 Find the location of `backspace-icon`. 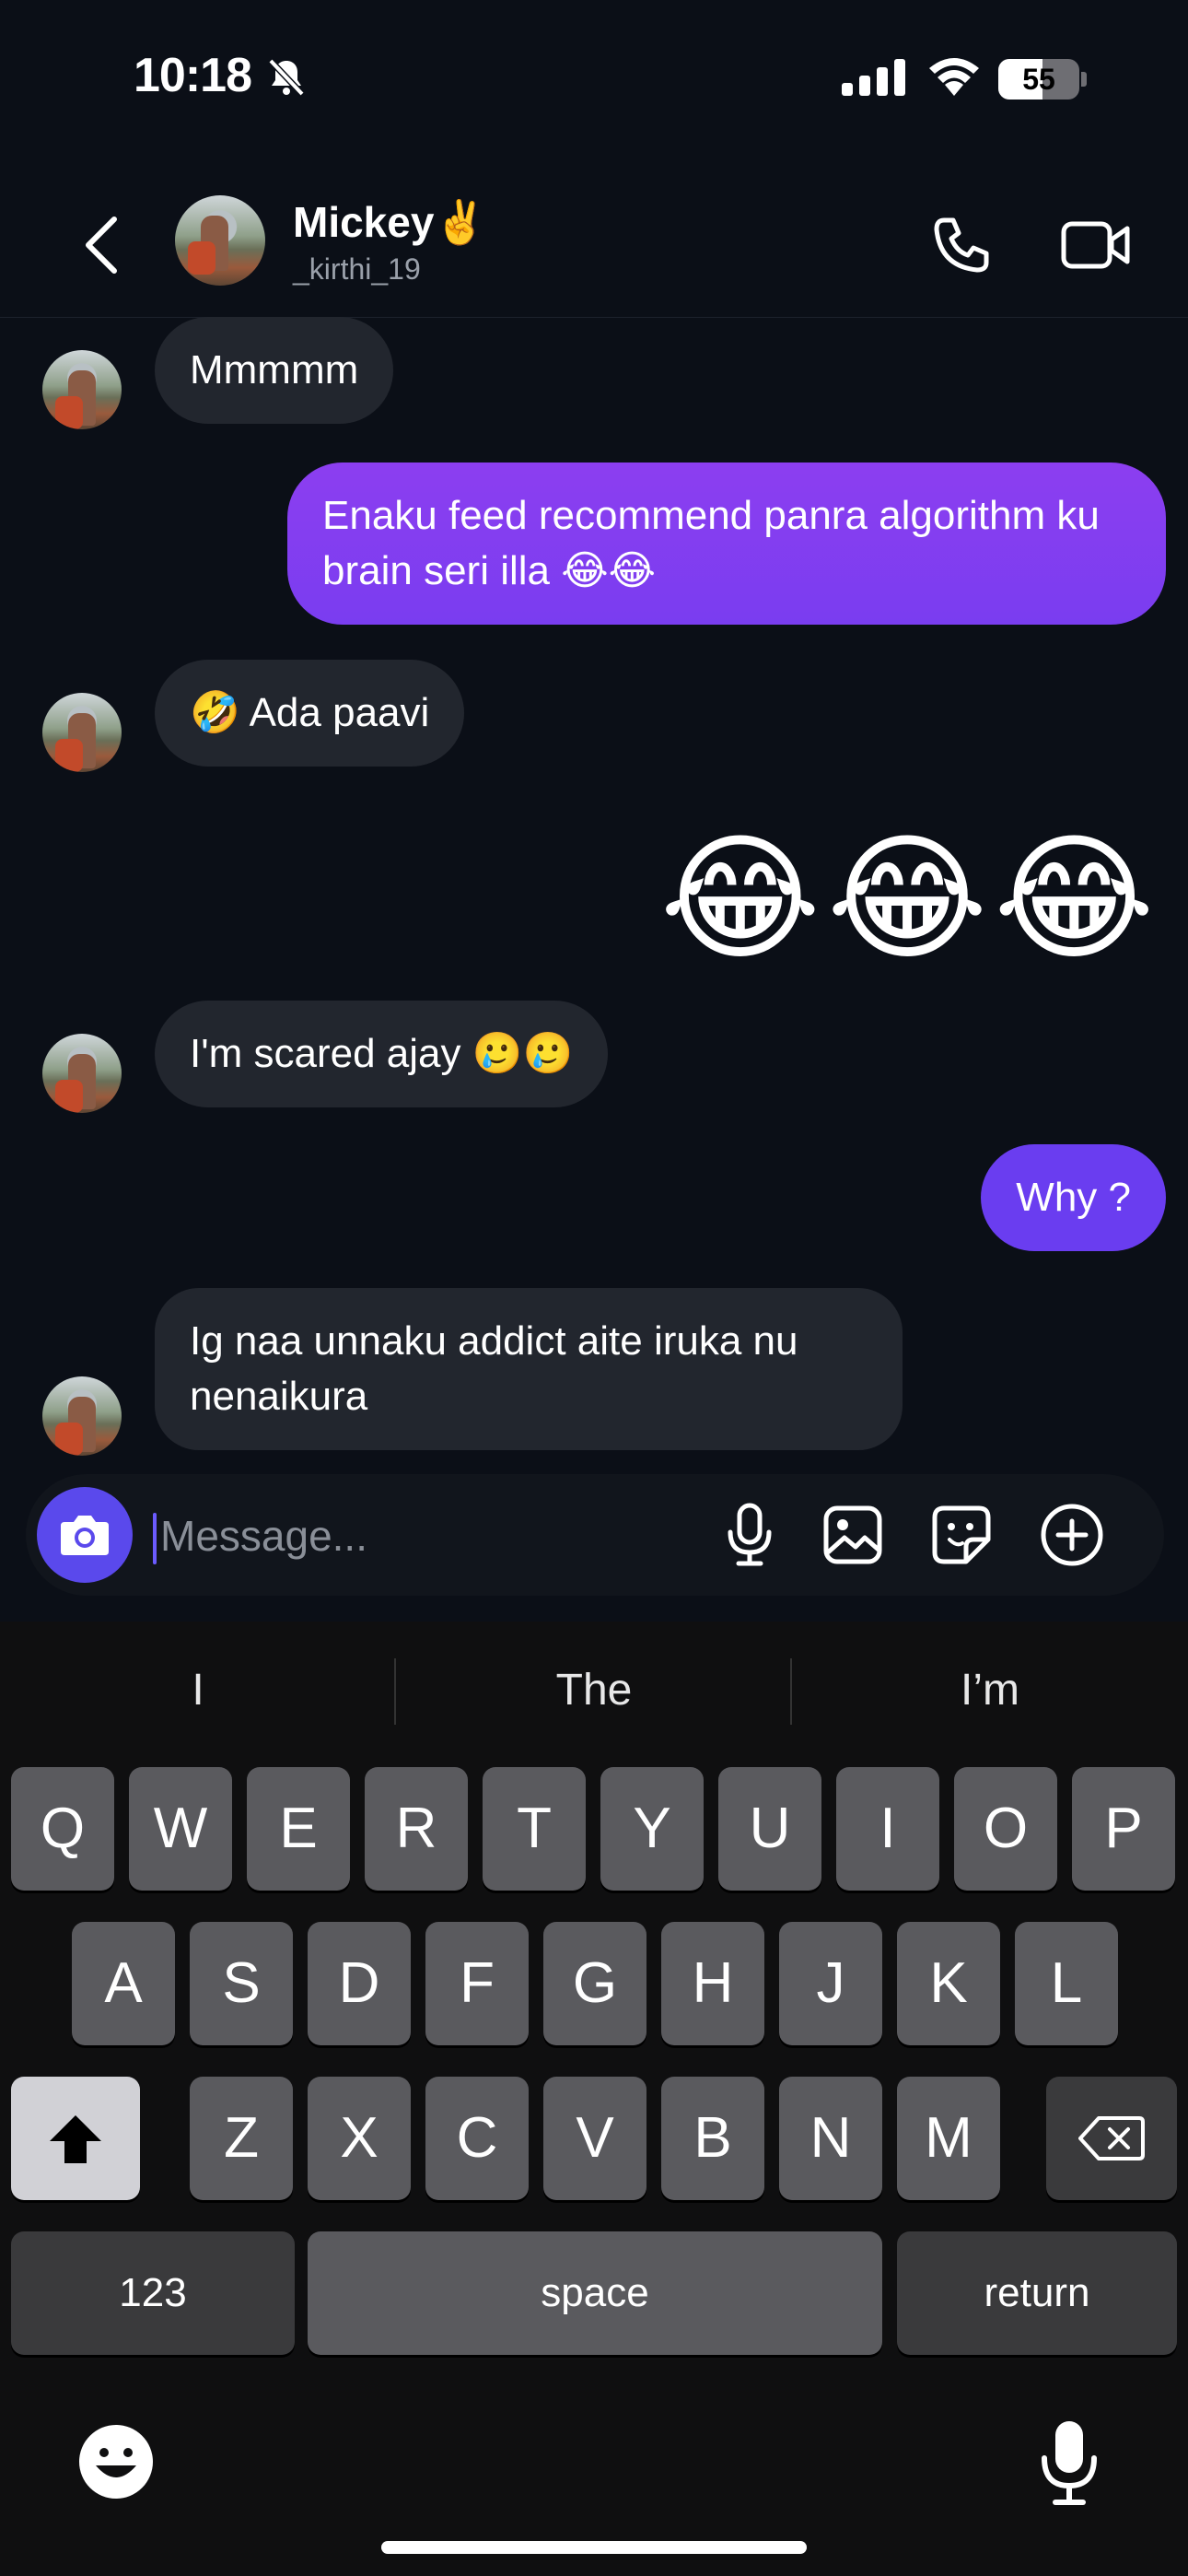

backspace-icon is located at coordinates (1111, 2138).